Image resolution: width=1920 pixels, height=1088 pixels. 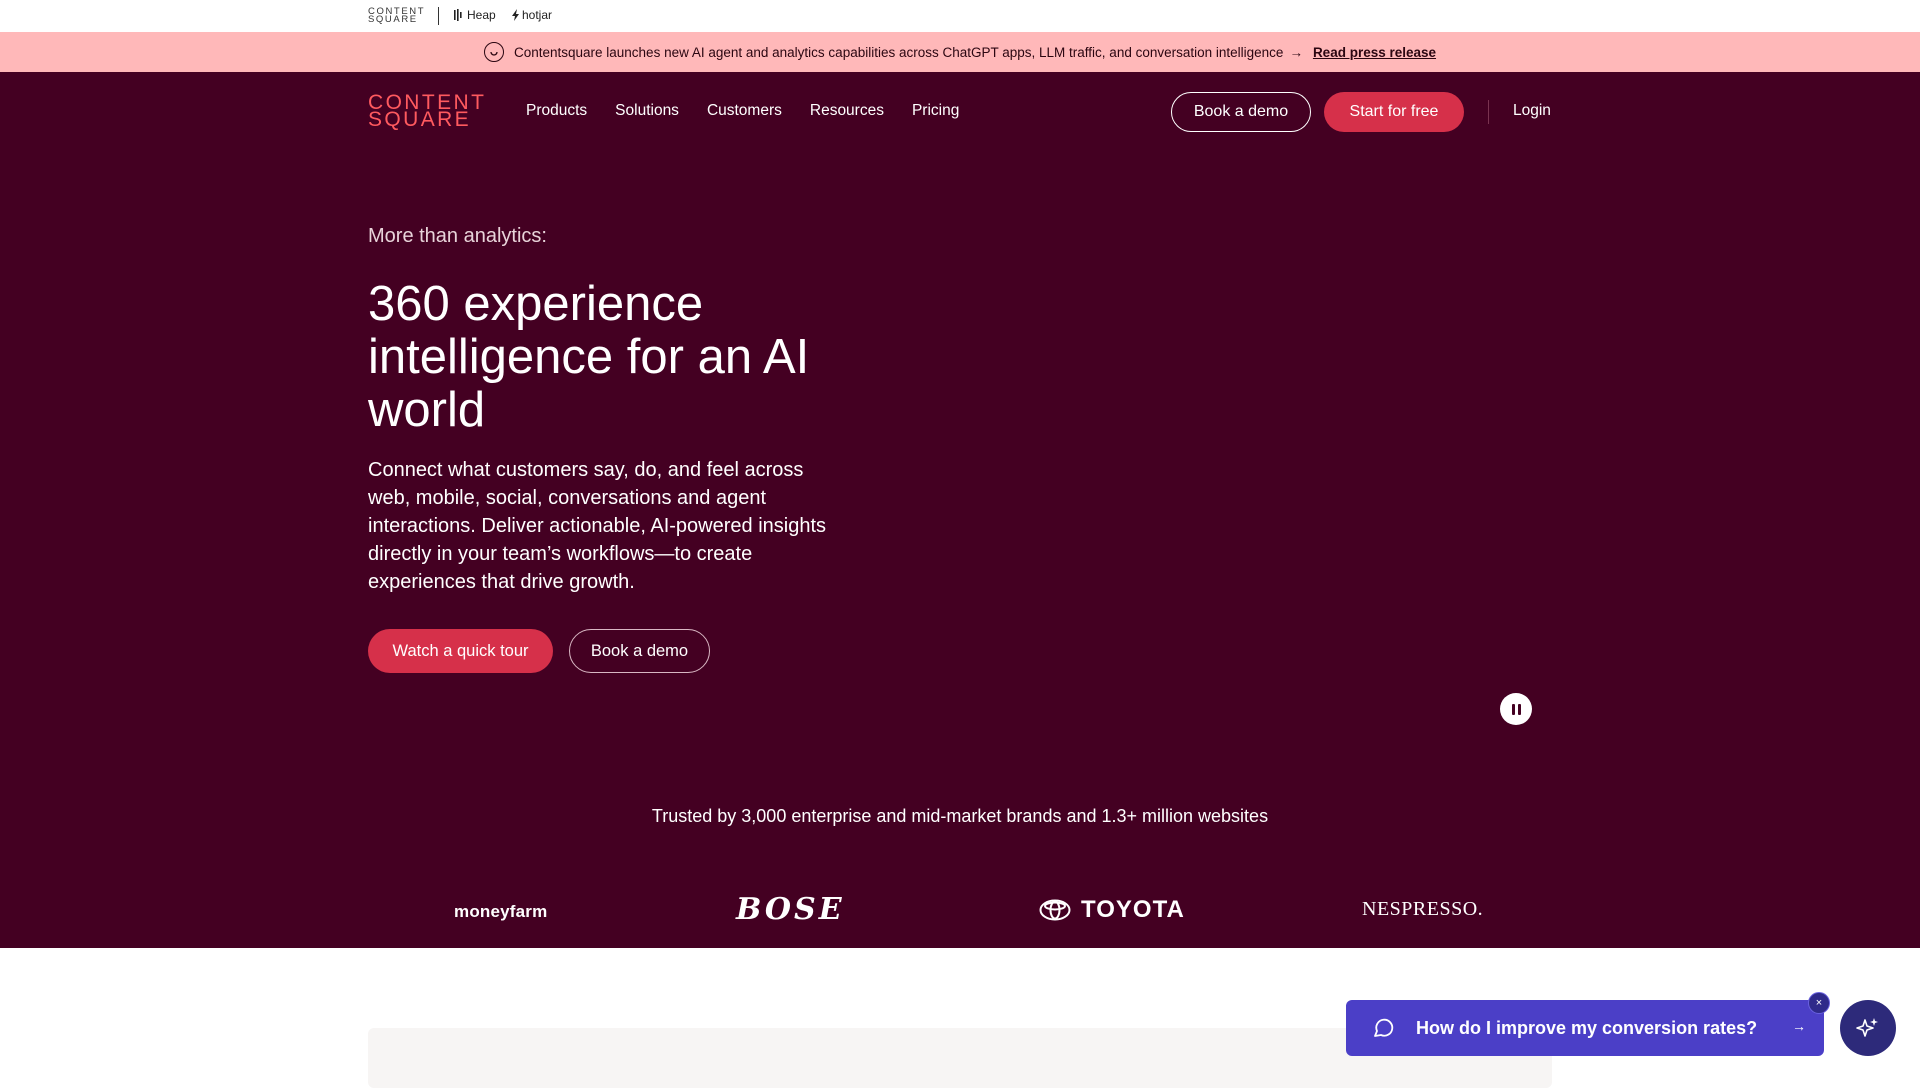 What do you see at coordinates (493, 52) in the screenshot?
I see `loading-circle-icon` at bounding box center [493, 52].